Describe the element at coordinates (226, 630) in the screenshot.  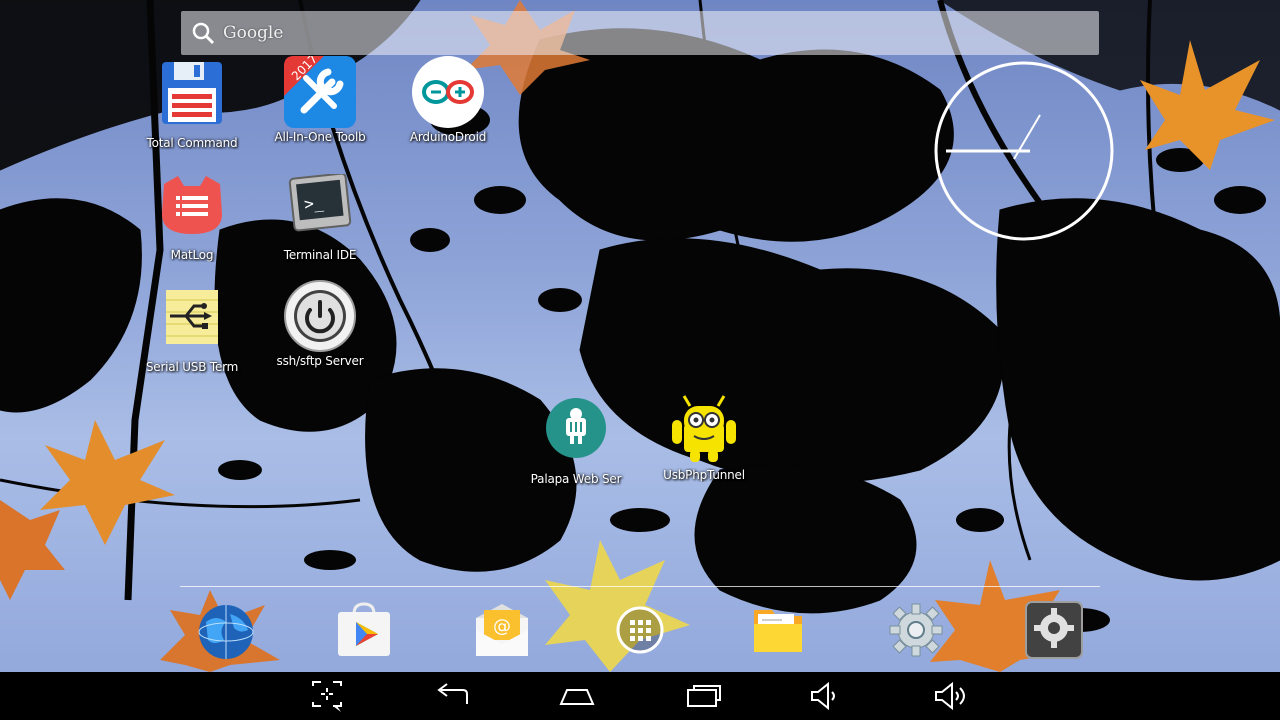
I see `browser-globe-icon` at that location.